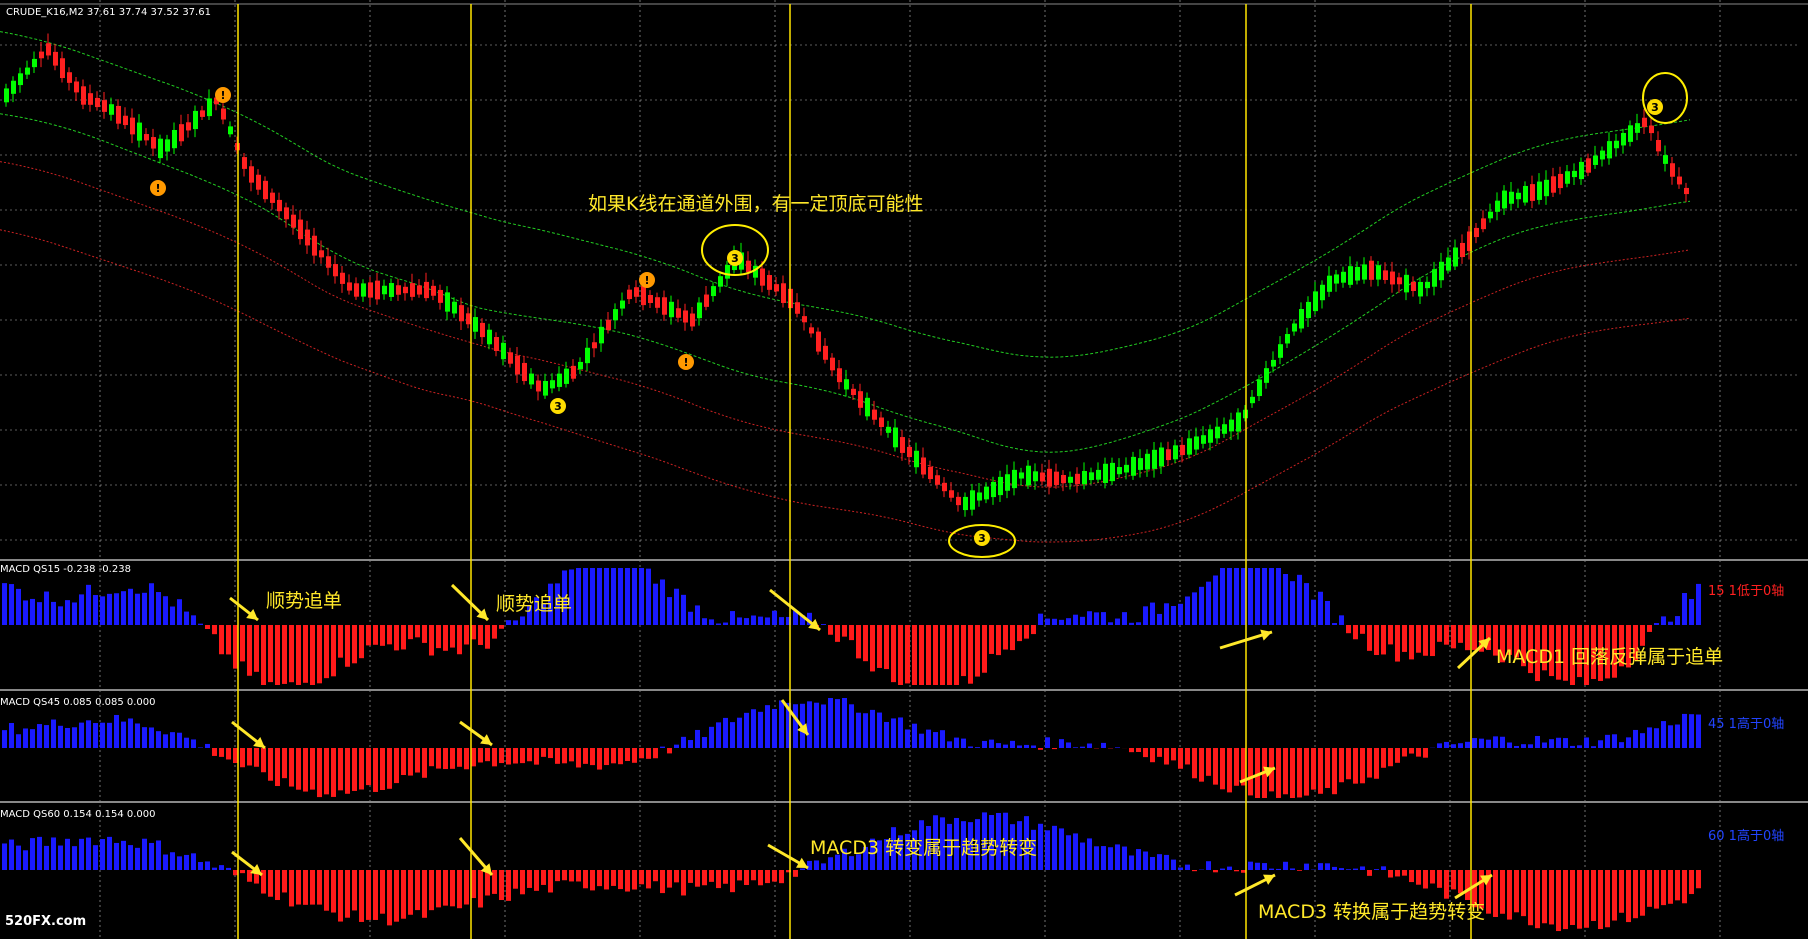 This screenshot has width=1808, height=939. Describe the element at coordinates (46, 921) in the screenshot. I see `watermark: 520FX.com` at that location.